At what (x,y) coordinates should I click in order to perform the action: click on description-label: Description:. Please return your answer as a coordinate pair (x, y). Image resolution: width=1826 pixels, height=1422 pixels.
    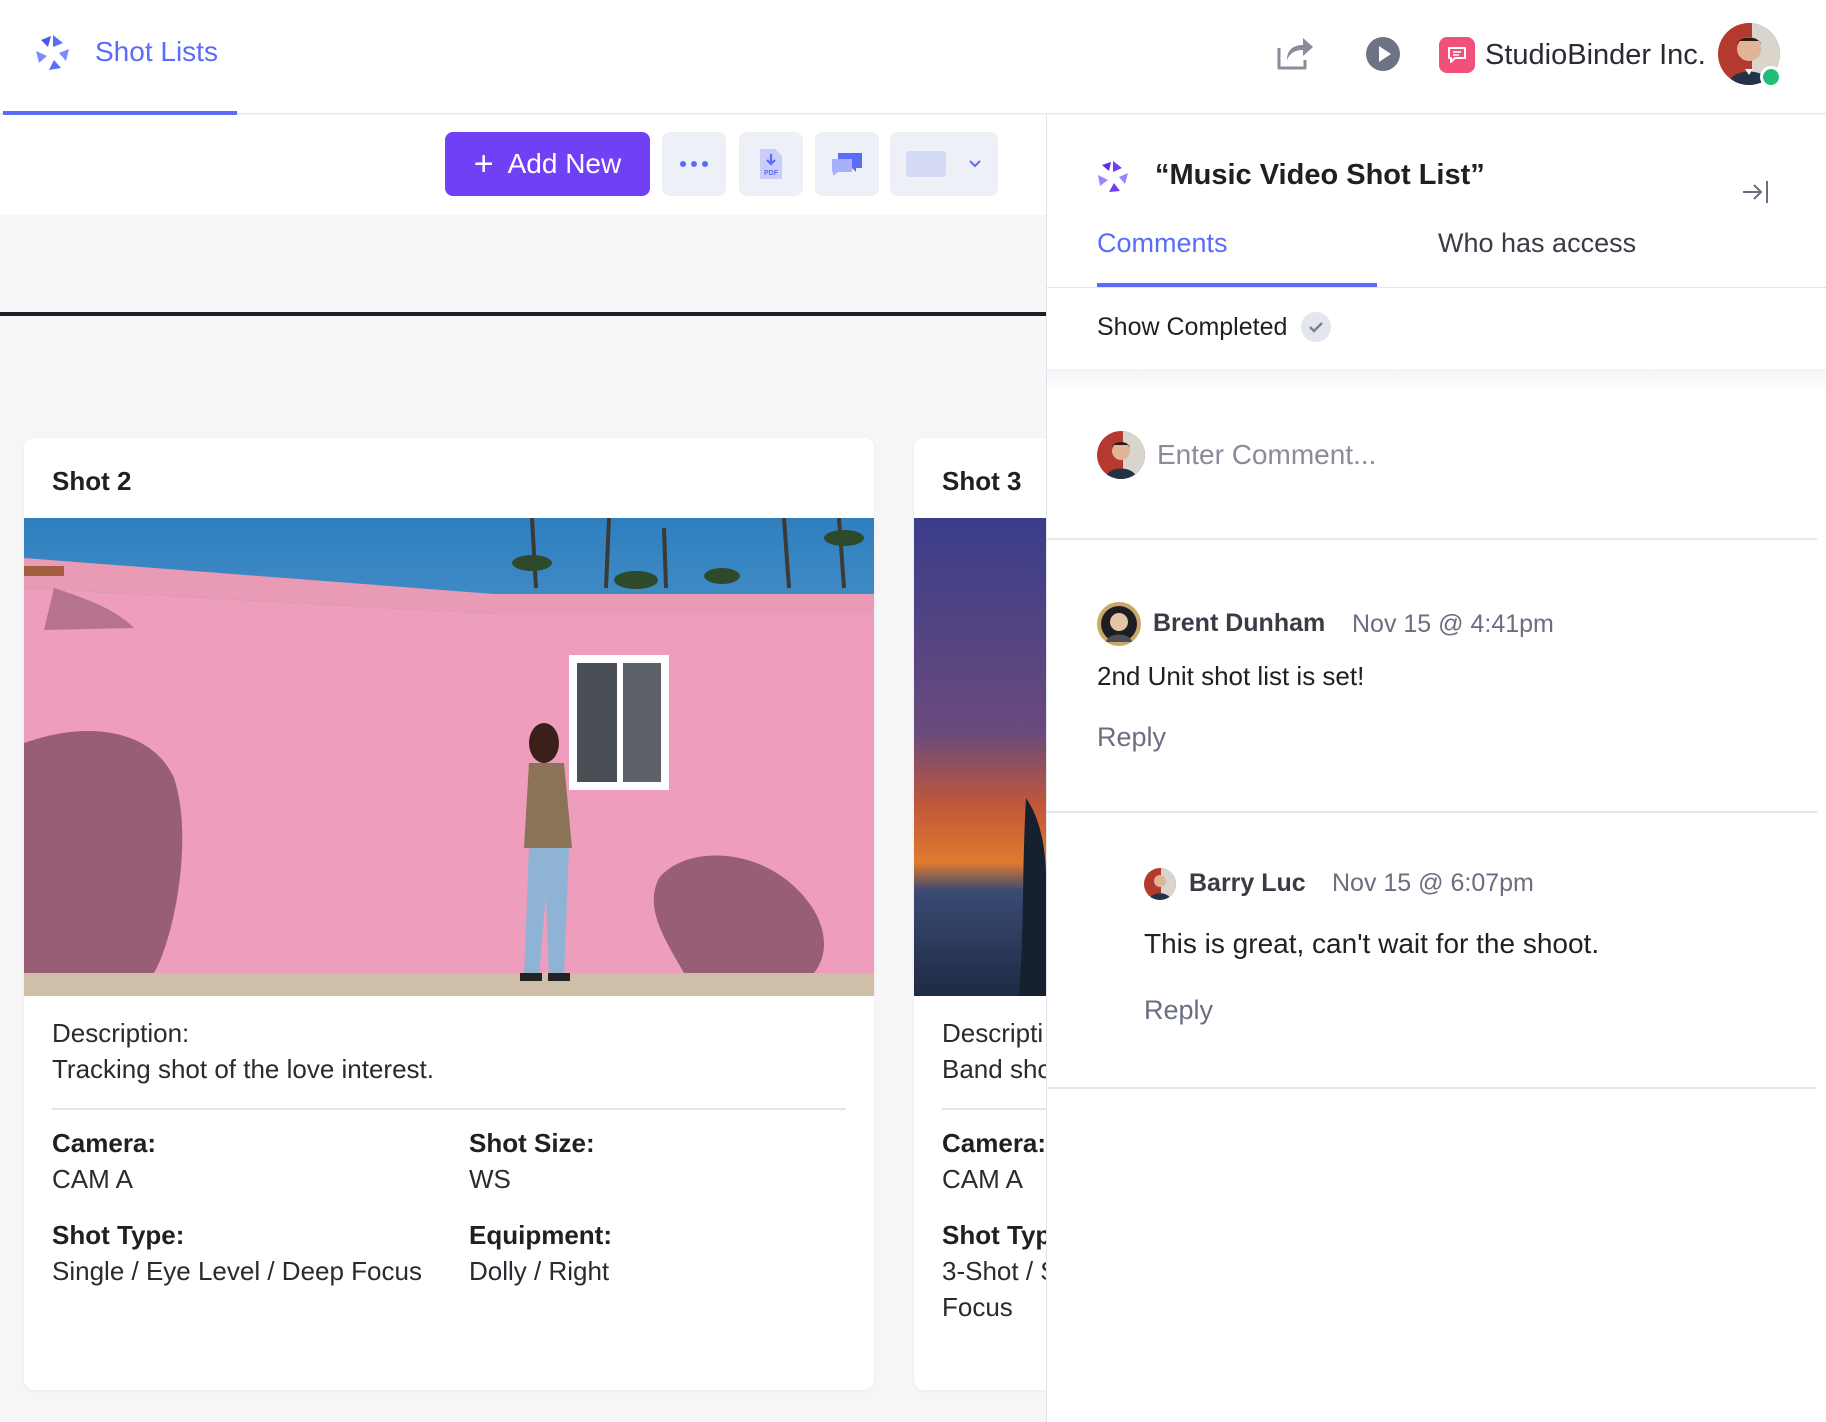
    Looking at the image, I should click on (121, 1033).